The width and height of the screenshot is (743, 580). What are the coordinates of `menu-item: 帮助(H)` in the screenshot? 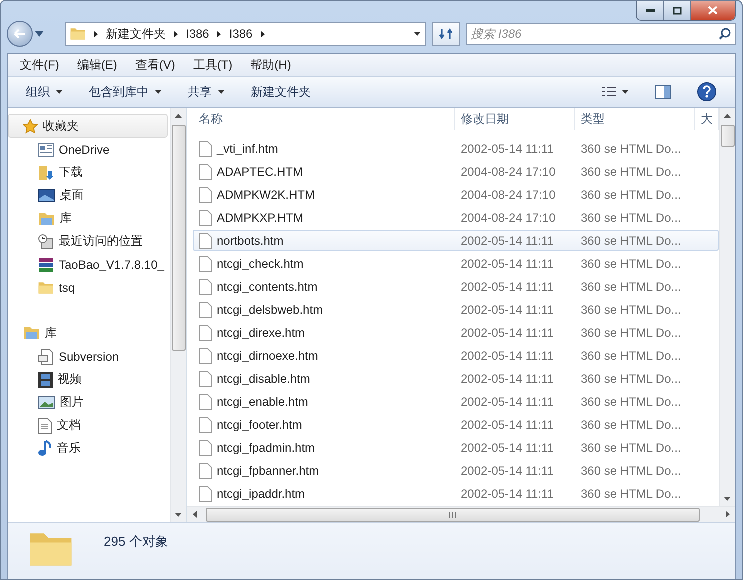 It's located at (271, 65).